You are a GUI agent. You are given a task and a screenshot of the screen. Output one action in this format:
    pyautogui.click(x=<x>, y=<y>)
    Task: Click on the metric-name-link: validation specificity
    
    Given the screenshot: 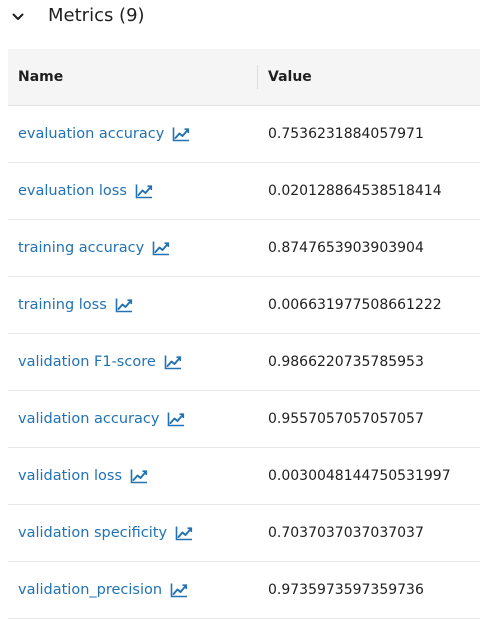 What is the action you would take?
    pyautogui.click(x=92, y=533)
    